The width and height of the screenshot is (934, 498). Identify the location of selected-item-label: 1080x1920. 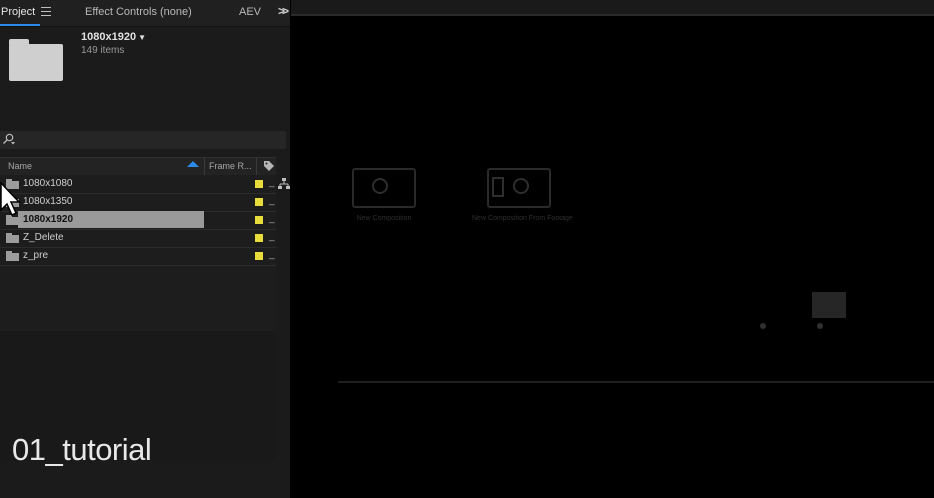
(109, 37).